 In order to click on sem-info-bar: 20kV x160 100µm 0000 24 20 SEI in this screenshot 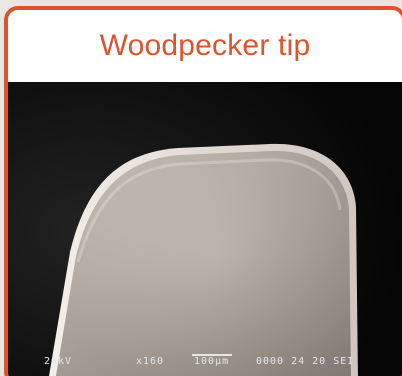, I will do `click(205, 362)`.